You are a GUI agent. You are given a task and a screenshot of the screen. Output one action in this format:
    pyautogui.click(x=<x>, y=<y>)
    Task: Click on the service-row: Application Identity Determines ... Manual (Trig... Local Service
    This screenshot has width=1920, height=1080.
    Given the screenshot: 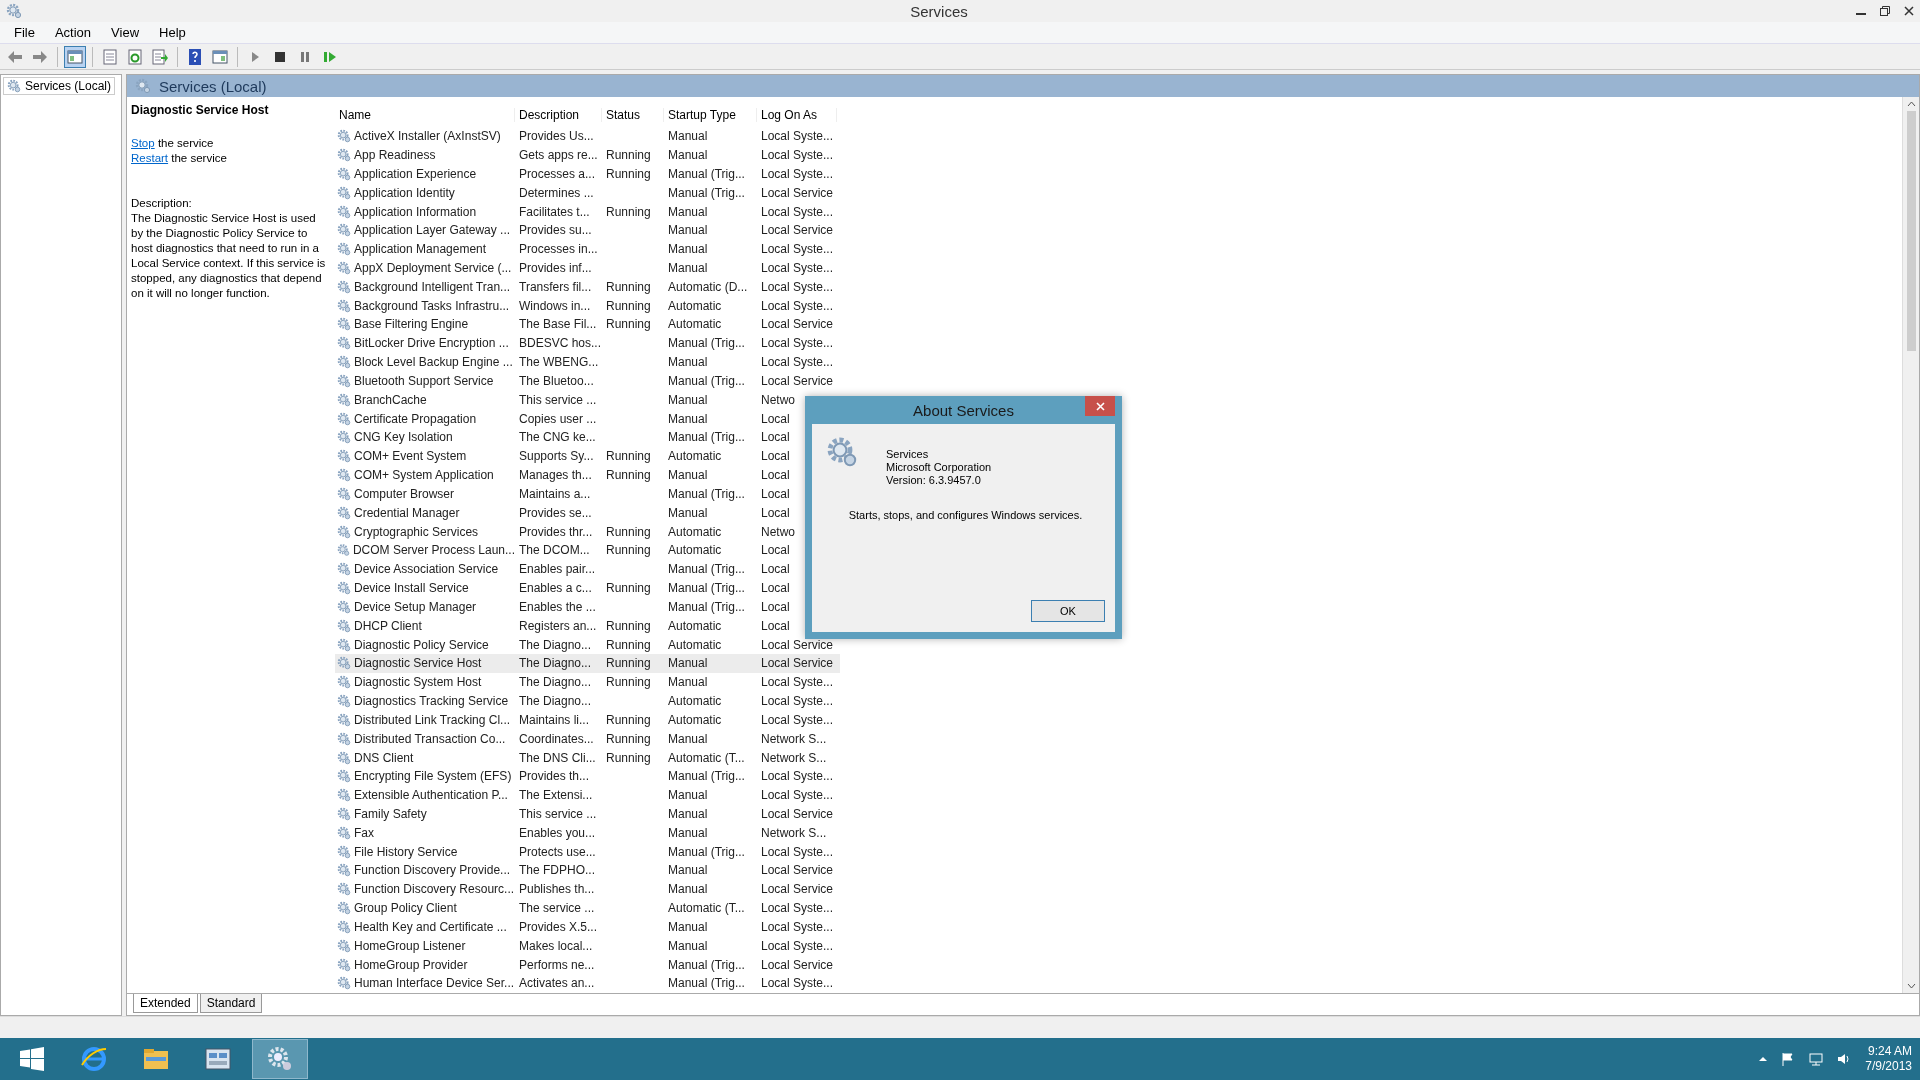 What is the action you would take?
    pyautogui.click(x=587, y=193)
    